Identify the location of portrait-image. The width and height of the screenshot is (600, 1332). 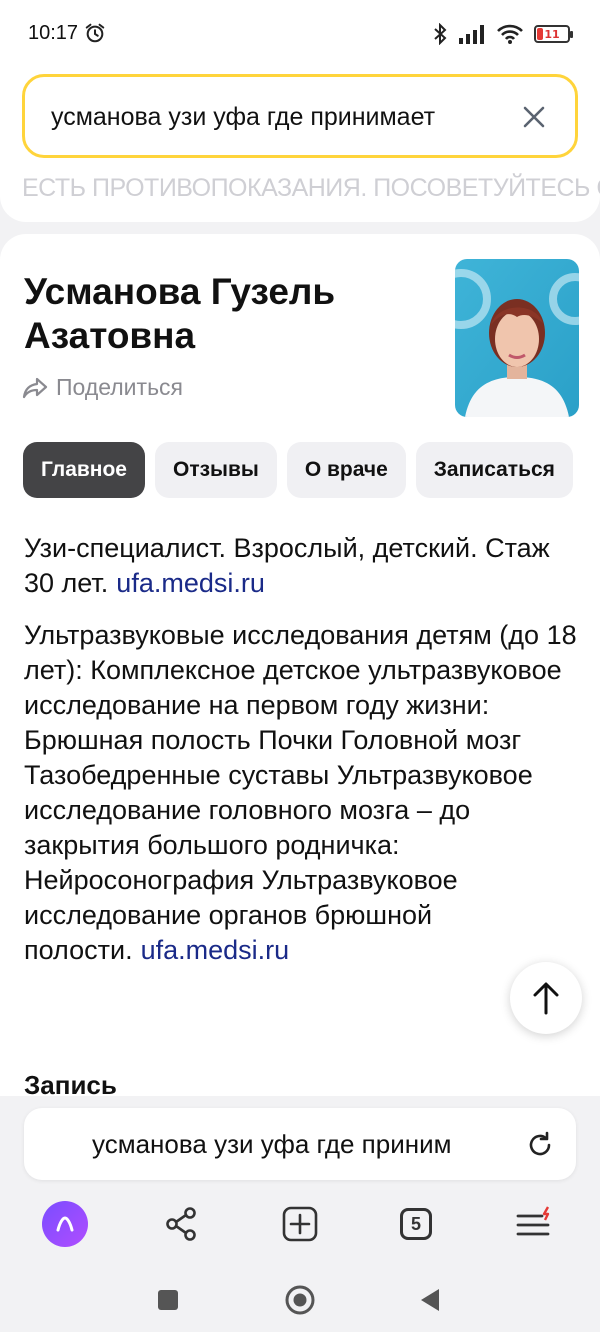
(517, 338).